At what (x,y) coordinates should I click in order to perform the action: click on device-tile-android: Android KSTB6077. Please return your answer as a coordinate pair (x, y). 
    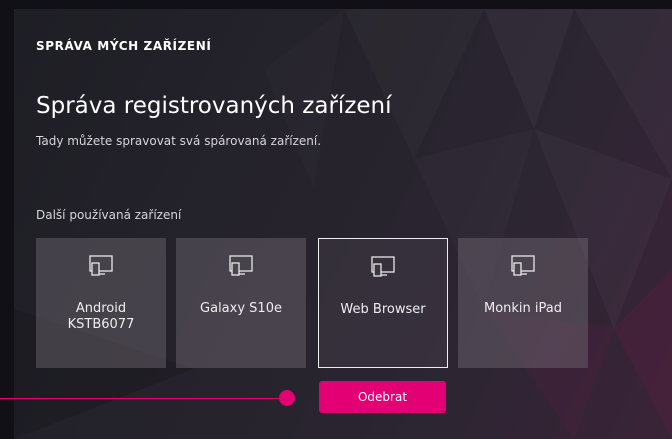
    Looking at the image, I should click on (101, 303).